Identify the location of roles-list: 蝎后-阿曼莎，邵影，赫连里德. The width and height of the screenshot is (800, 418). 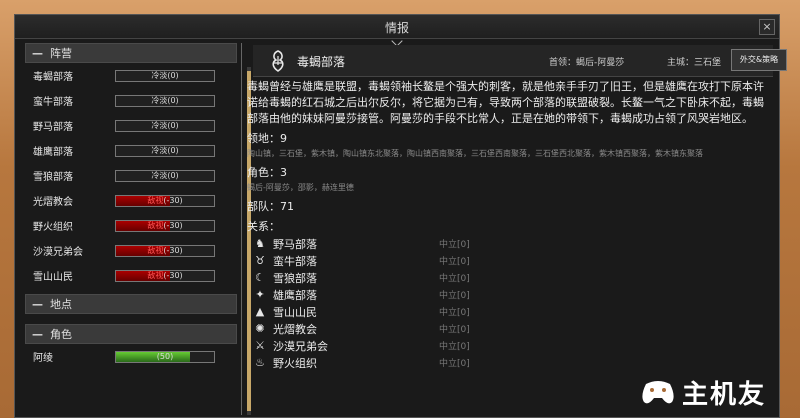
(300, 187).